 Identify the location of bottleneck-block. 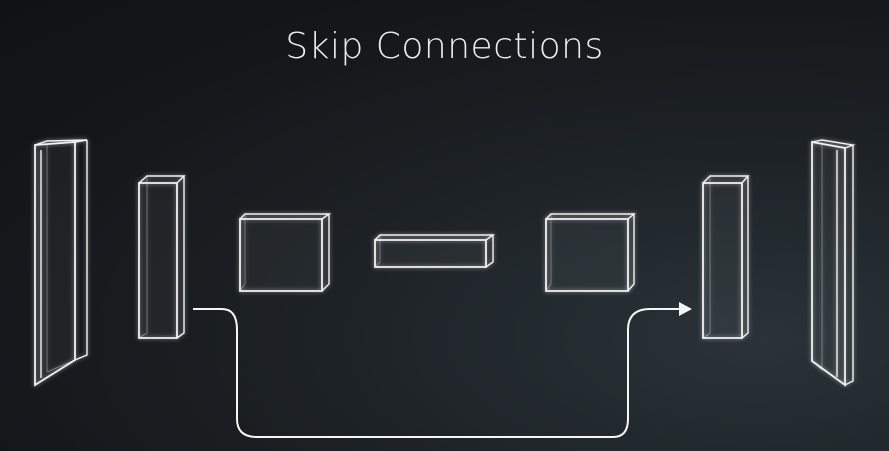
(435, 251).